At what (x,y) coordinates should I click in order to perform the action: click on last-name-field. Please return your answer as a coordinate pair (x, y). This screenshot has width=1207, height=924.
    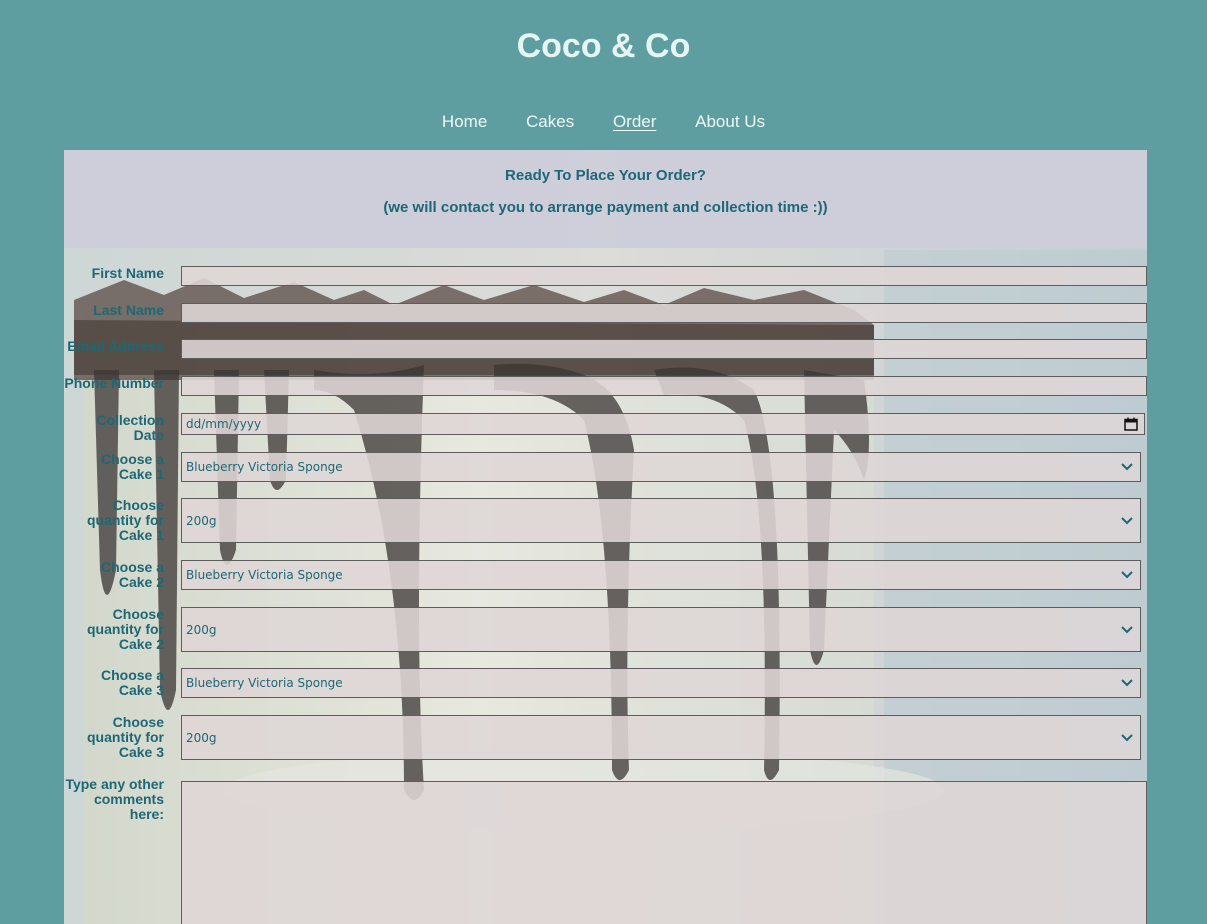
    Looking at the image, I should click on (664, 313).